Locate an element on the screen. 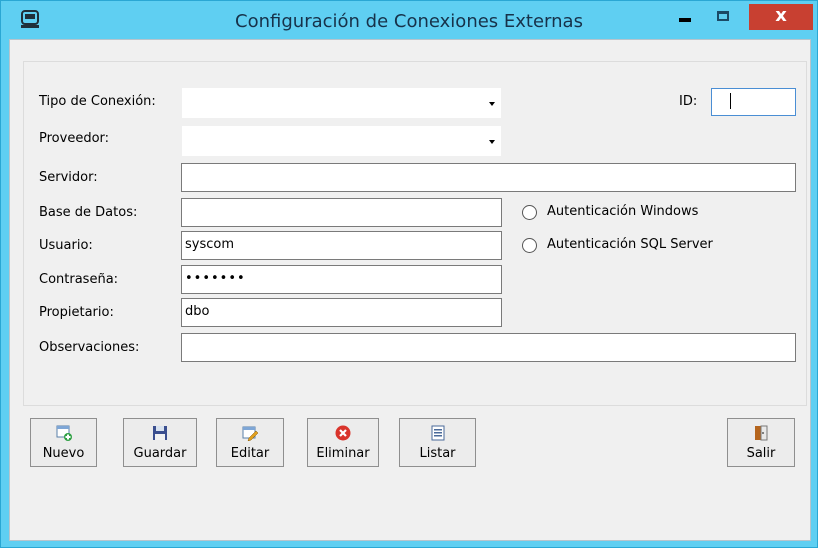 The width and height of the screenshot is (818, 548). close-button: x is located at coordinates (781, 17).